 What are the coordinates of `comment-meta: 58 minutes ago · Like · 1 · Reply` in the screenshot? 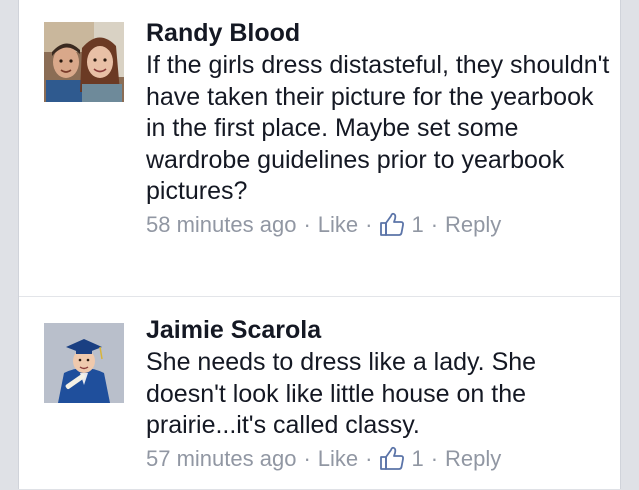 It's located at (381, 225).